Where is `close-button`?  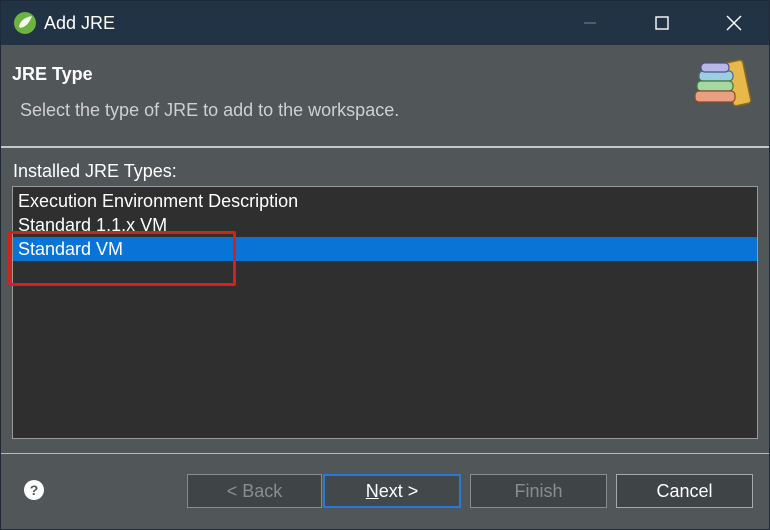 close-button is located at coordinates (734, 23).